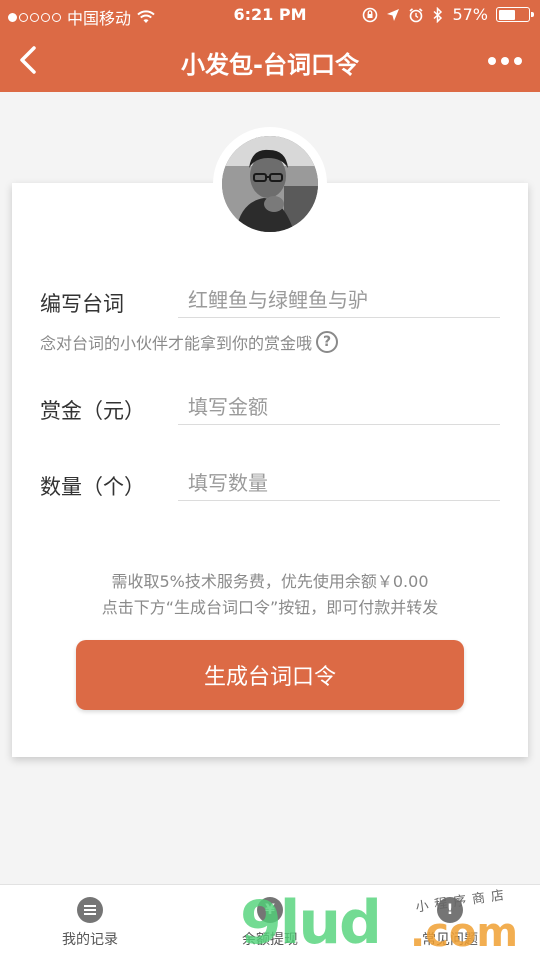 This screenshot has width=540, height=960. Describe the element at coordinates (90, 940) in the screenshot. I see `tab-my-records-label: 我的记录` at that location.